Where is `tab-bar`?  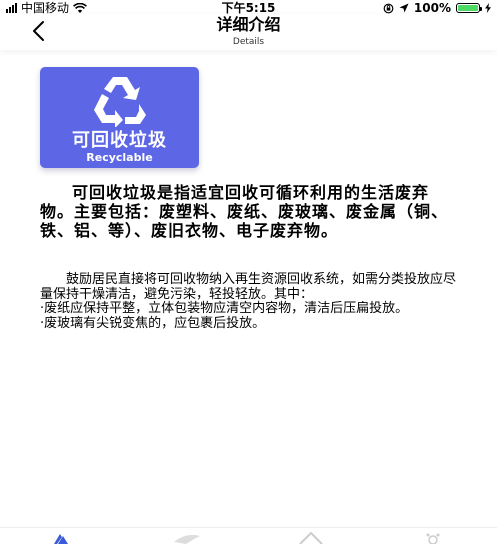 tab-bar is located at coordinates (248, 535).